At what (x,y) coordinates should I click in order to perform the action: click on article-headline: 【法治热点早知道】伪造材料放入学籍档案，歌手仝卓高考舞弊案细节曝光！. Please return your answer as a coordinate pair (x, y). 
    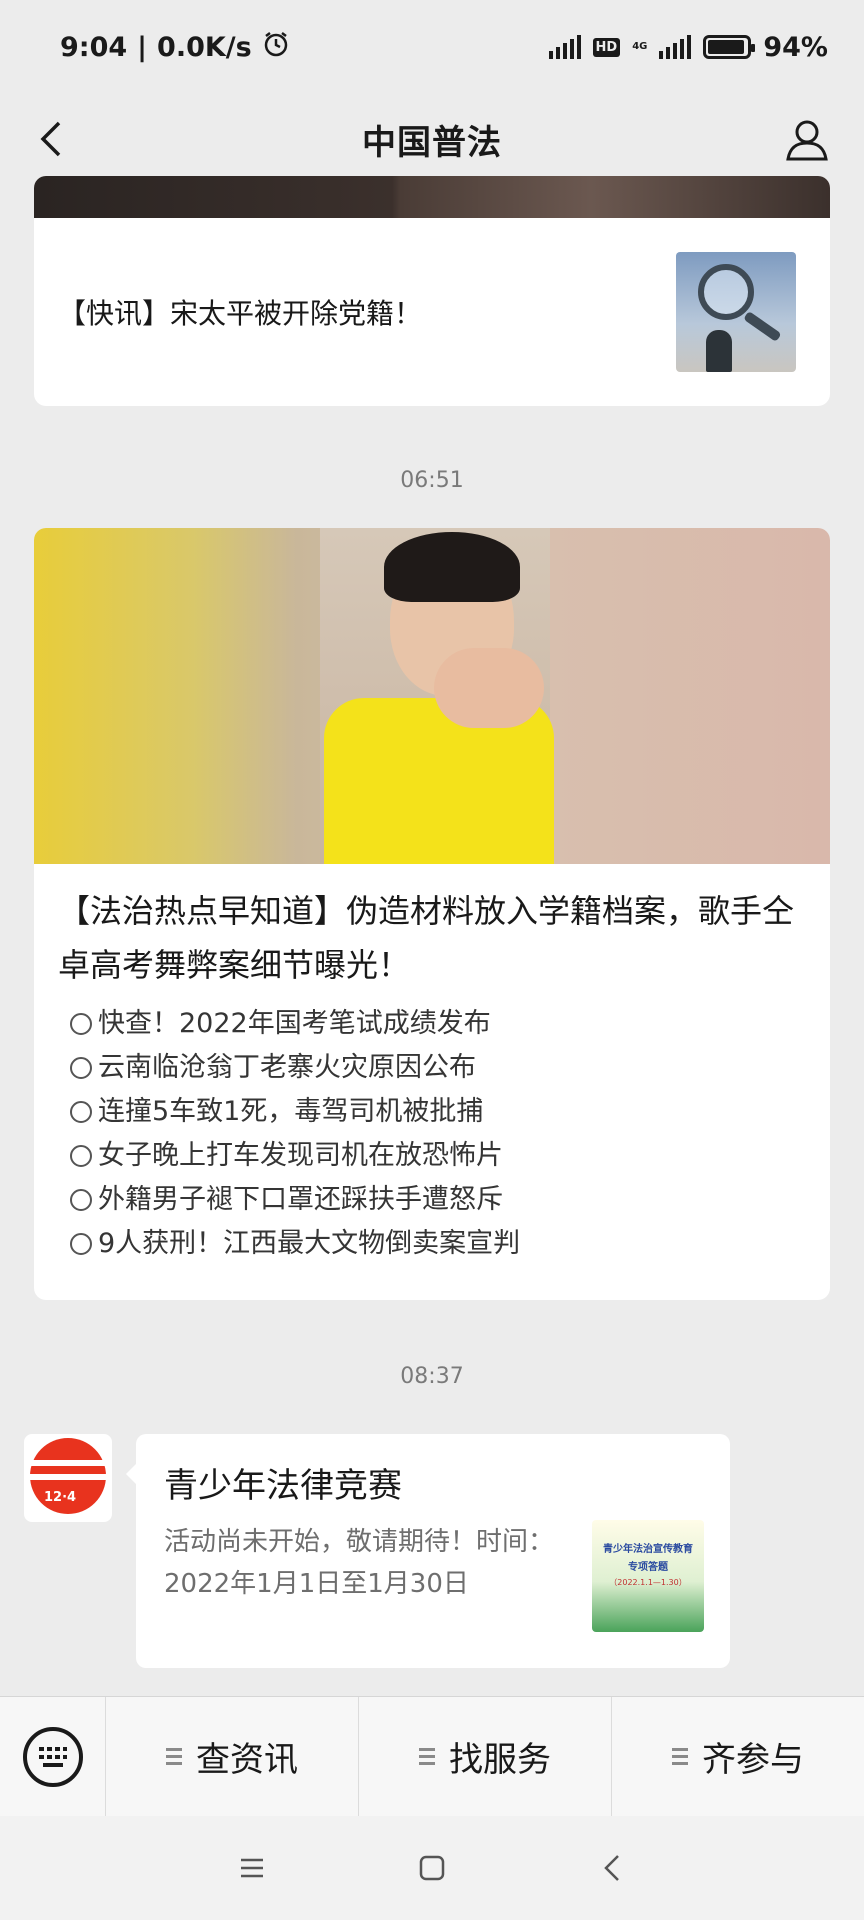
    Looking at the image, I should click on (426, 938).